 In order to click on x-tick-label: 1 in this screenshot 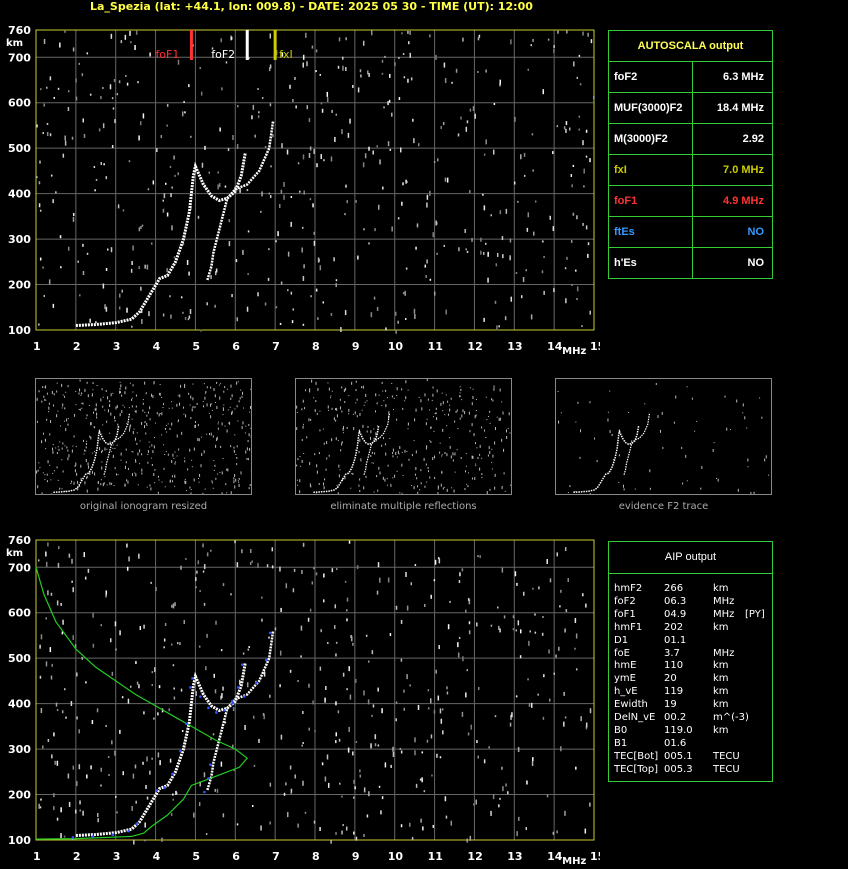, I will do `click(37, 856)`.